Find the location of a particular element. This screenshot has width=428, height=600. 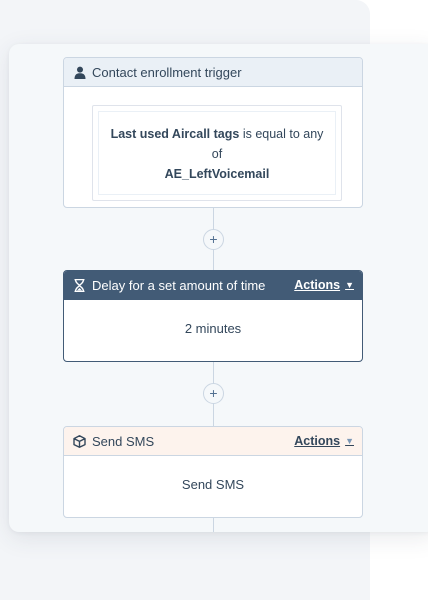

connector-line is located at coordinates (213, 525).